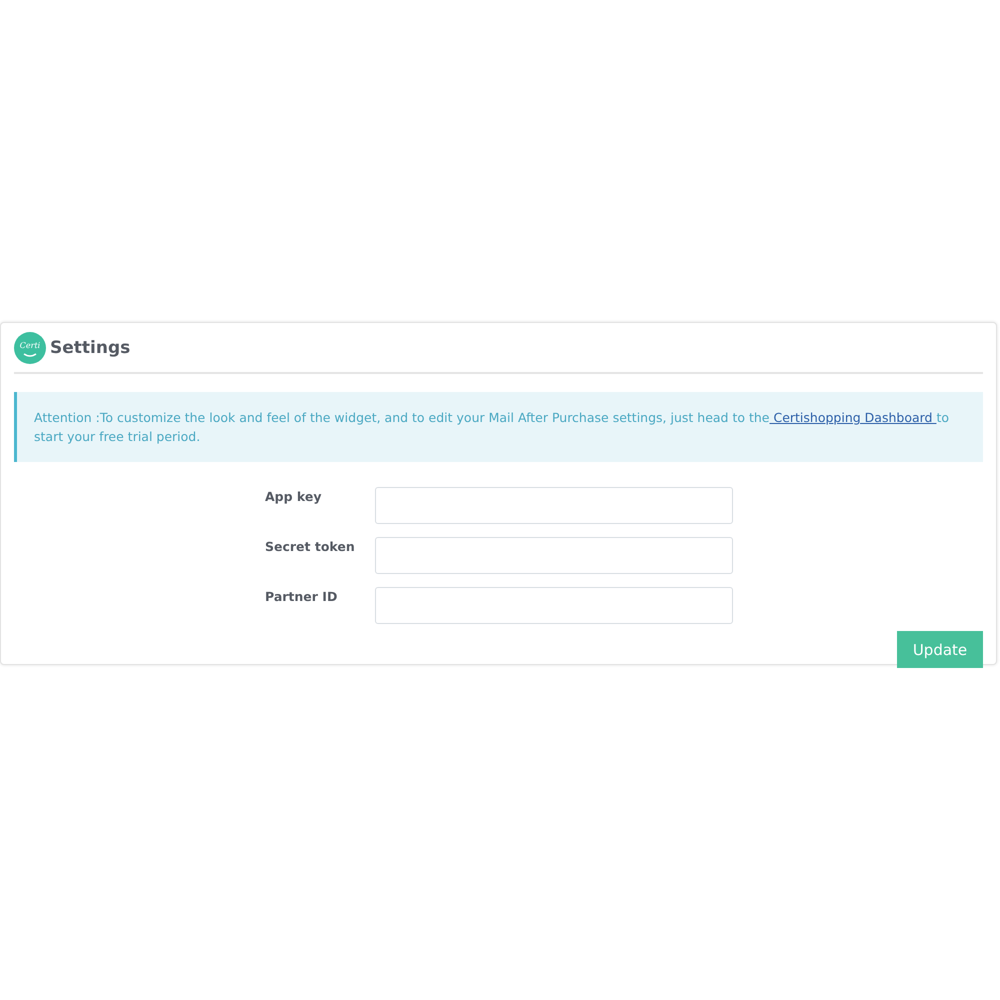  Describe the element at coordinates (90, 348) in the screenshot. I see `panel-title: Settings` at that location.